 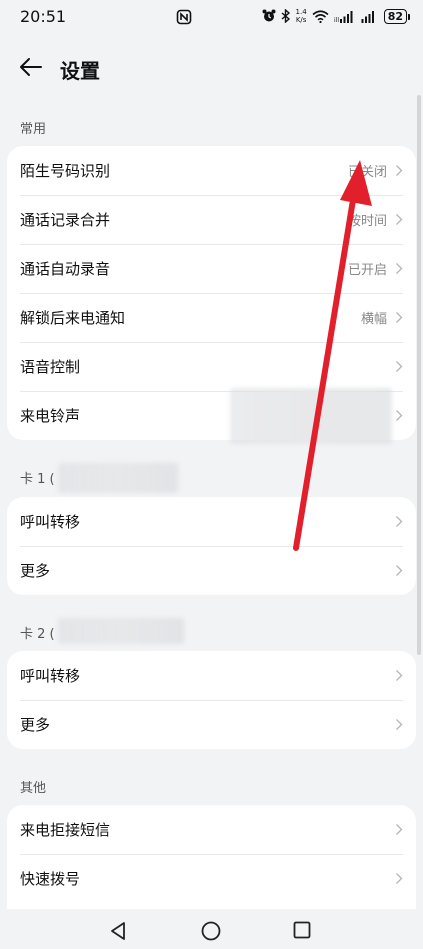 What do you see at coordinates (301, 20) in the screenshot?
I see `speed-unit: K/s` at bounding box center [301, 20].